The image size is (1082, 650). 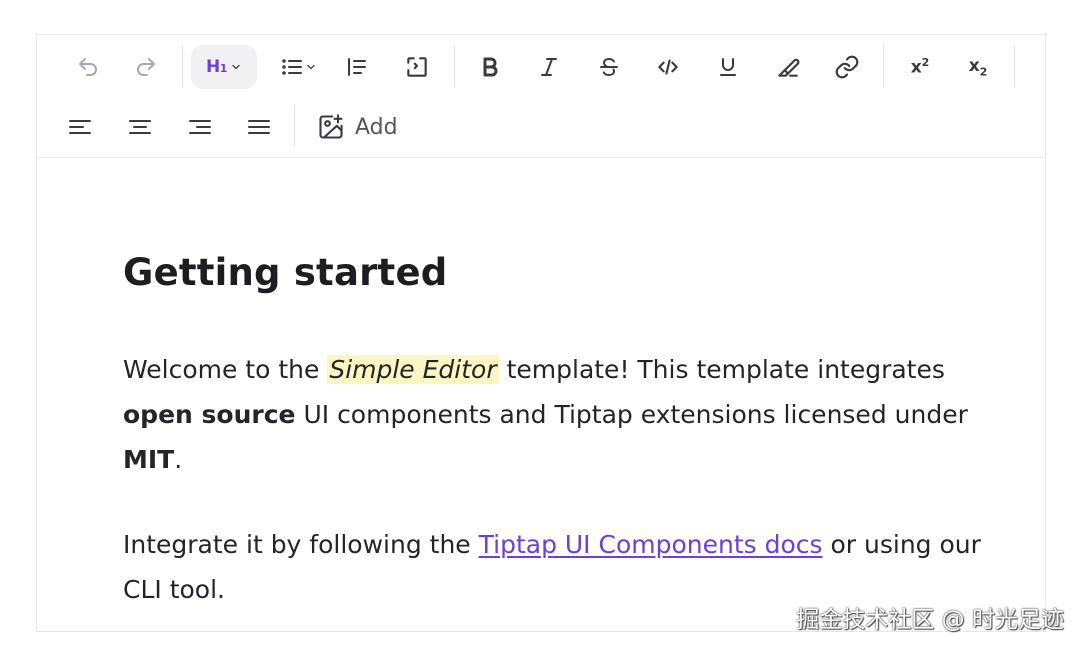 I want to click on align-right-button, so click(x=200, y=127).